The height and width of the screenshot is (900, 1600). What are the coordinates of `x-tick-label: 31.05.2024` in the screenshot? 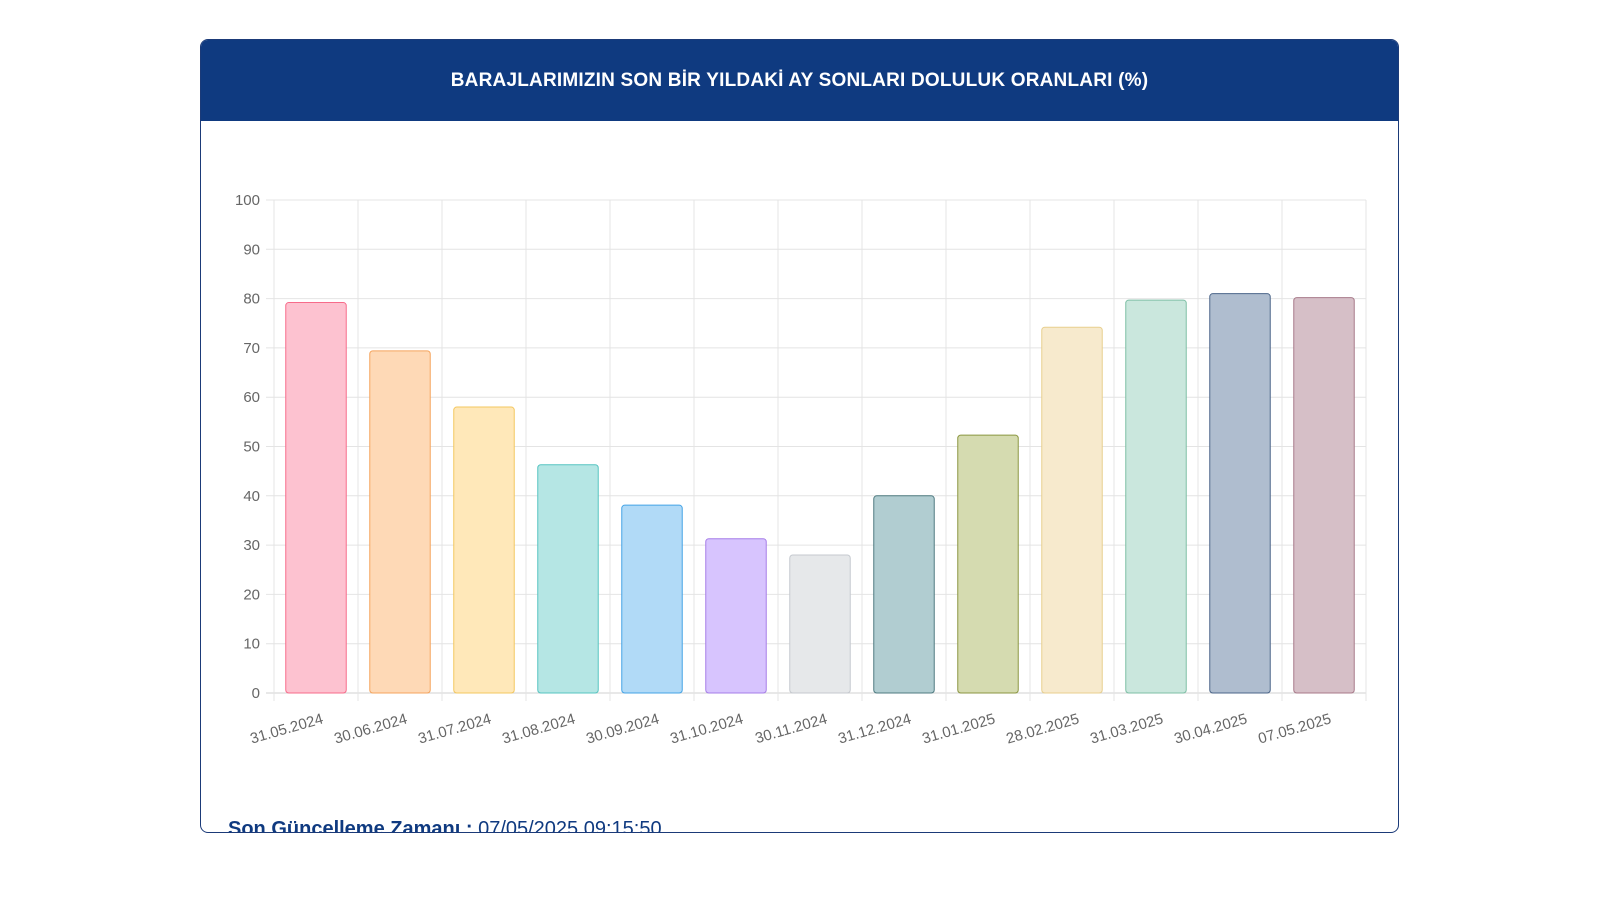 It's located at (286, 729).